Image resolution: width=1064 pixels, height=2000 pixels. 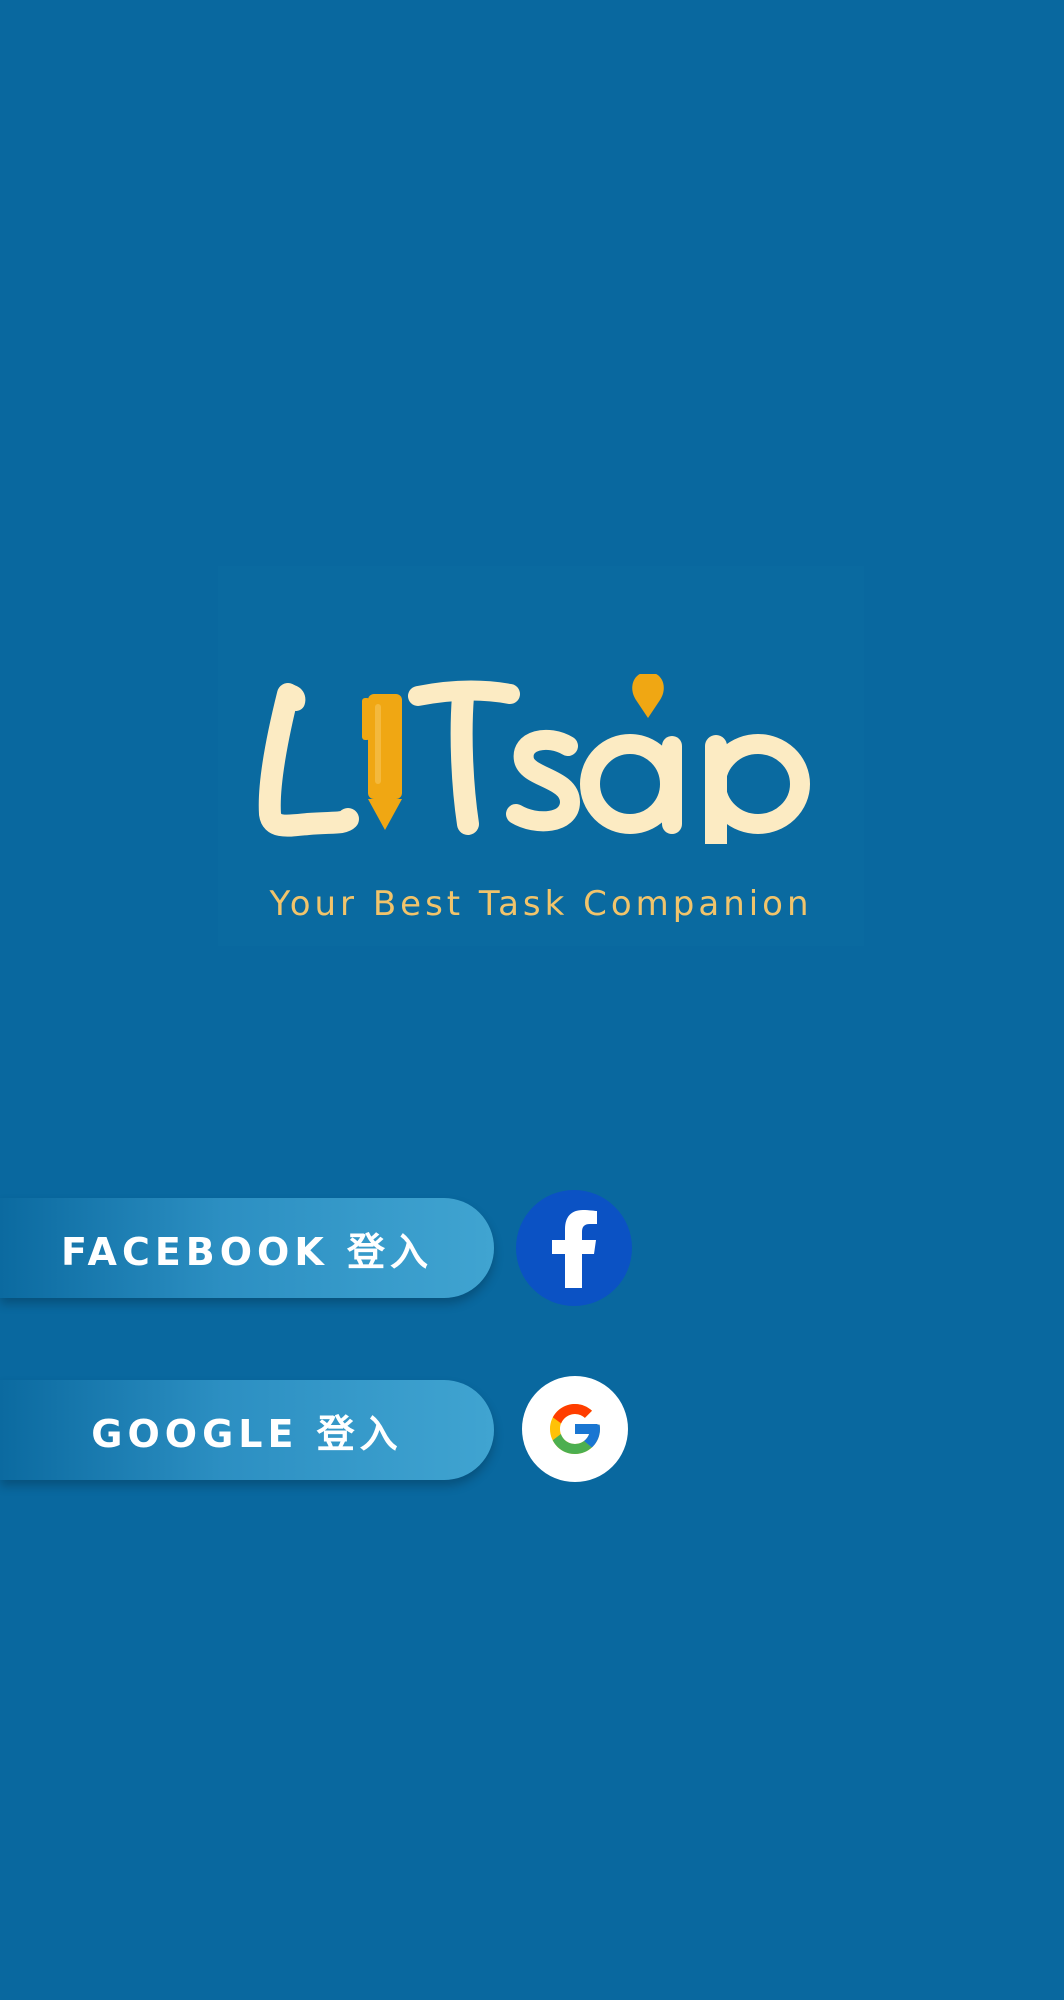 I want to click on facebook-icon, so click(x=574, y=1249).